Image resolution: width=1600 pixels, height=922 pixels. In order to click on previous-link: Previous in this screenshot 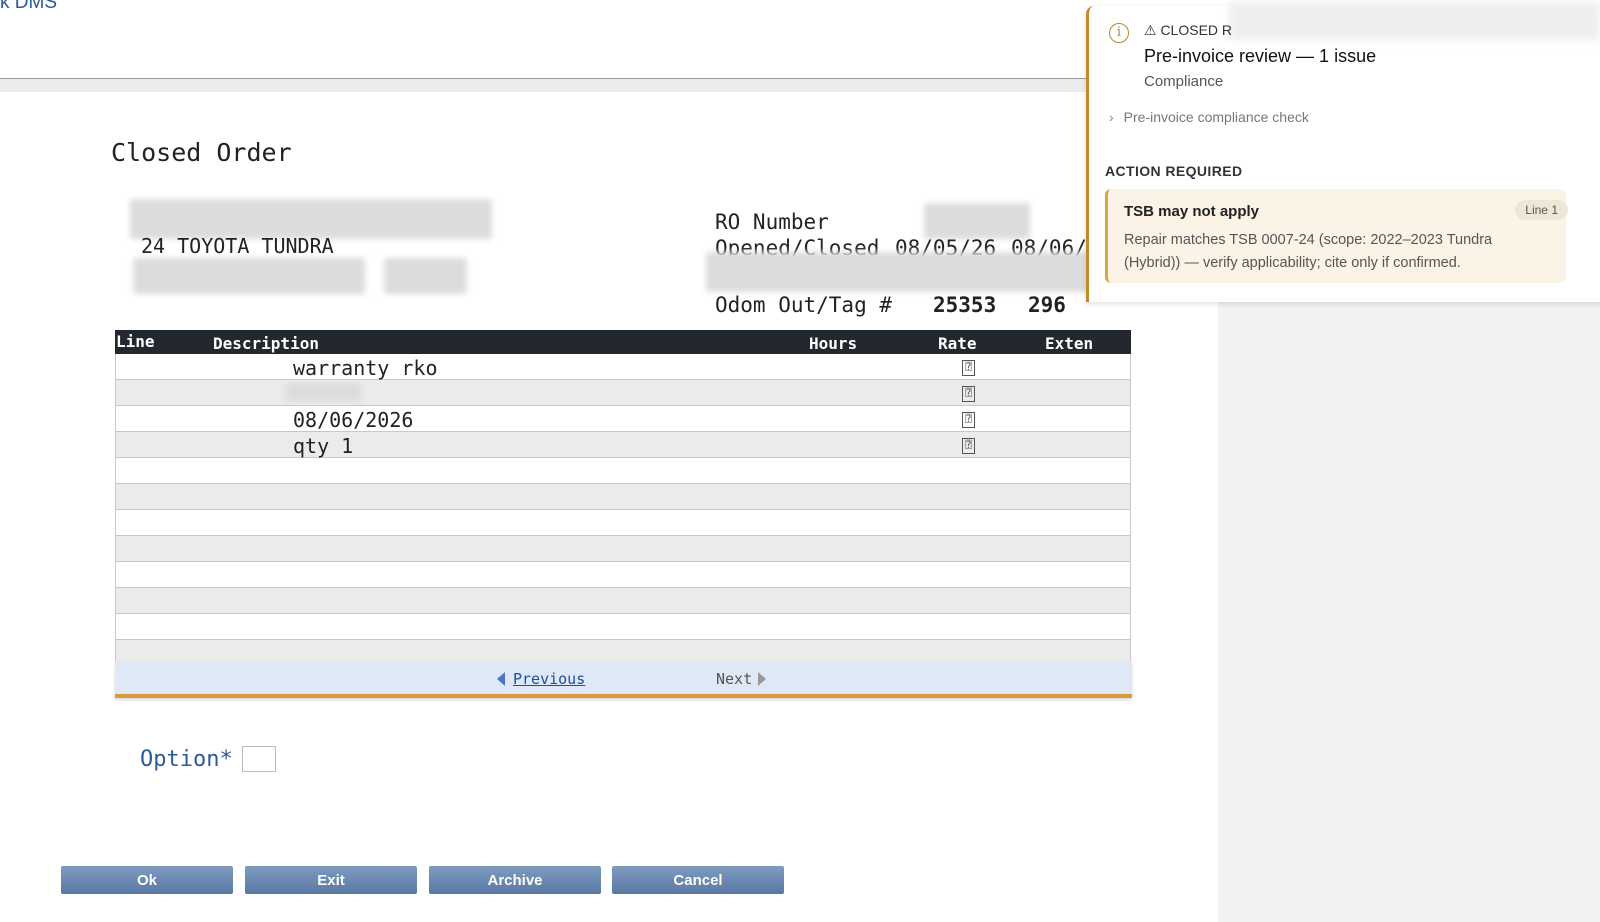, I will do `click(541, 679)`.